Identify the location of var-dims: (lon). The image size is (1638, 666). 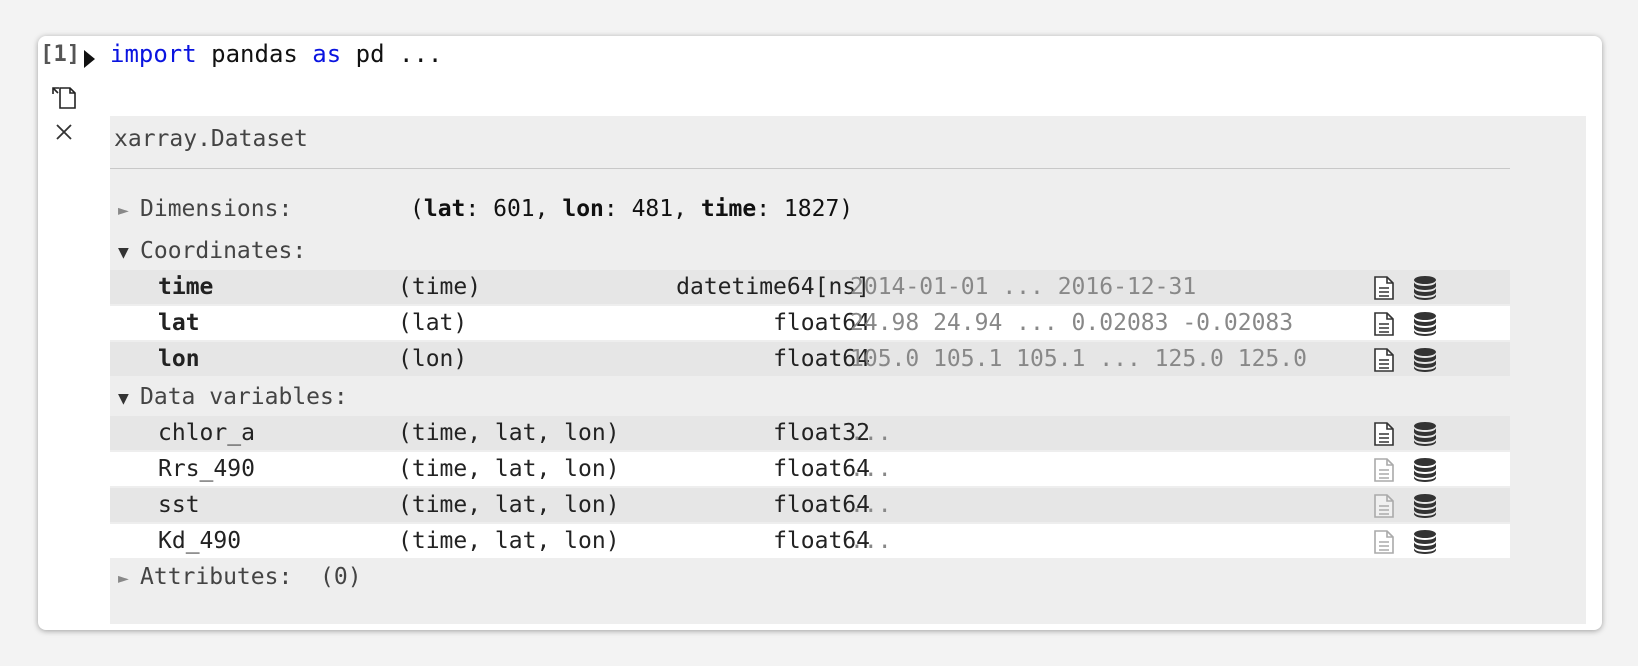
(433, 359).